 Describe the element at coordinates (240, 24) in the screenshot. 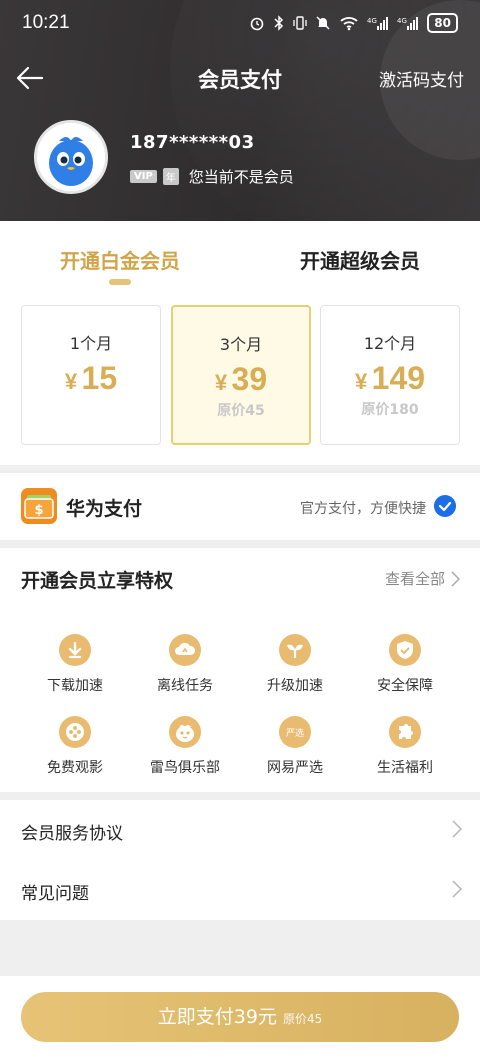

I see `status-bar: 10:21 4G 4G 80` at that location.